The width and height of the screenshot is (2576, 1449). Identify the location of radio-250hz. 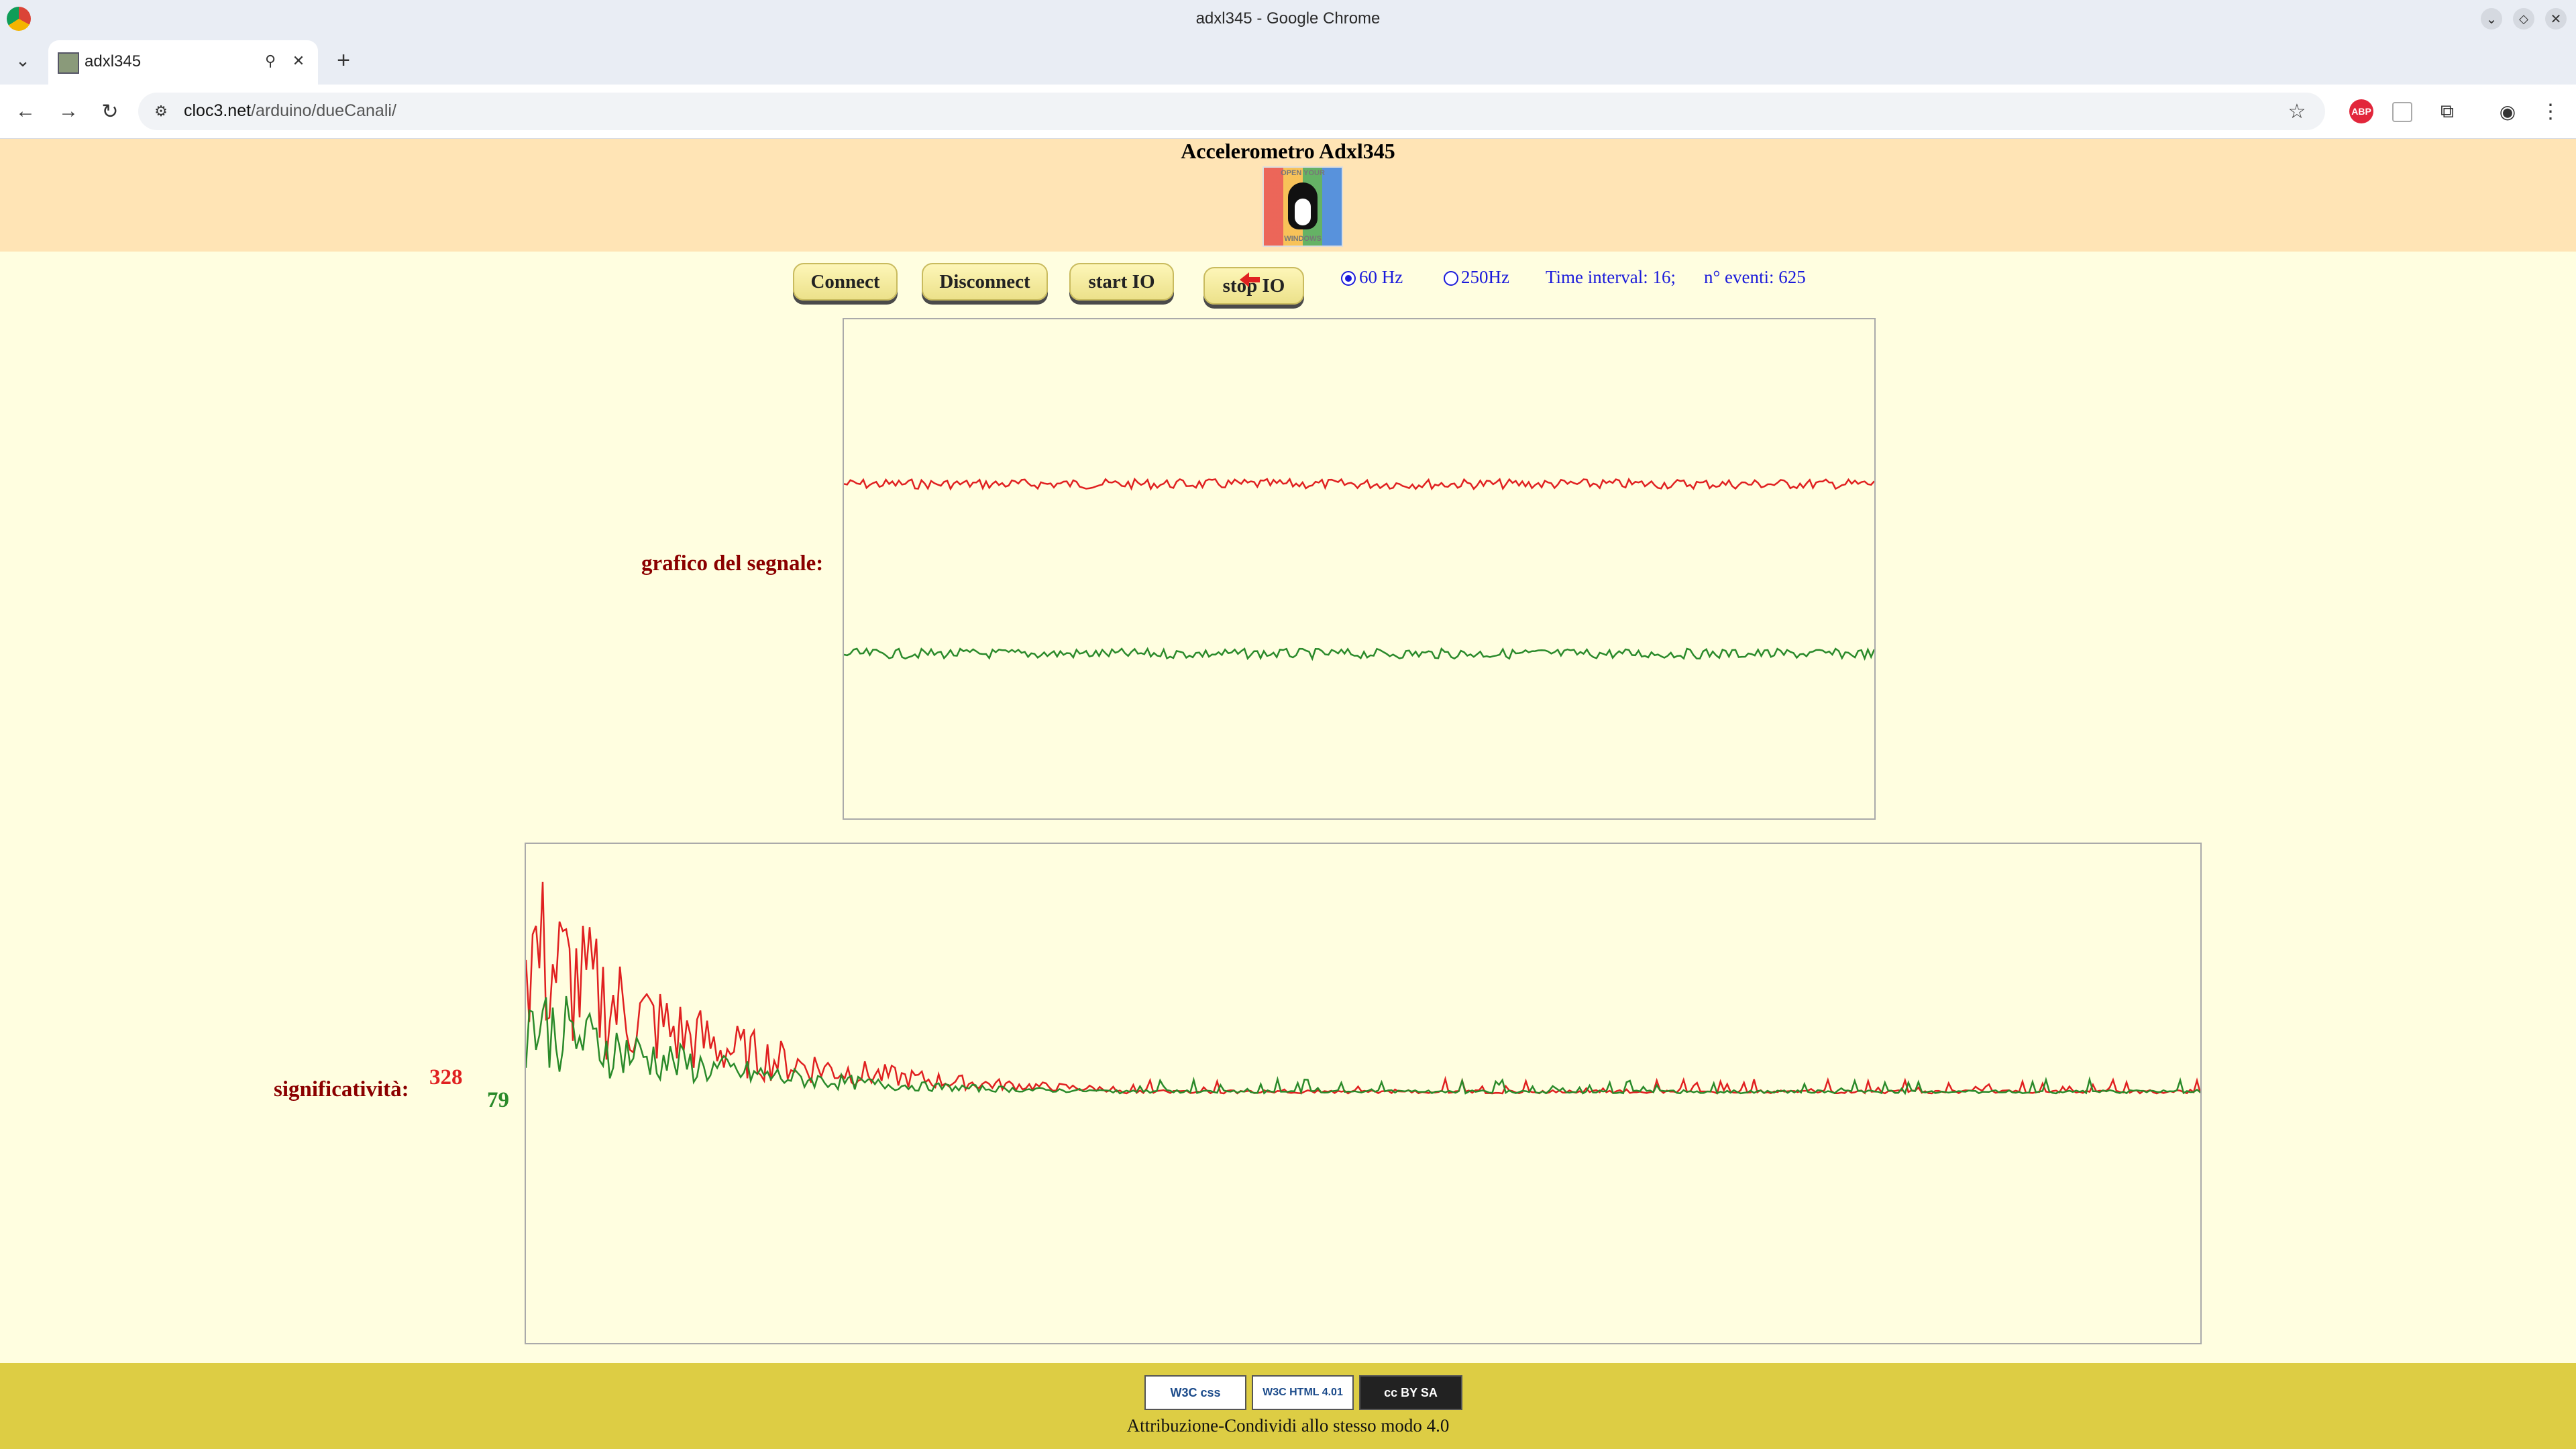
(1451, 278).